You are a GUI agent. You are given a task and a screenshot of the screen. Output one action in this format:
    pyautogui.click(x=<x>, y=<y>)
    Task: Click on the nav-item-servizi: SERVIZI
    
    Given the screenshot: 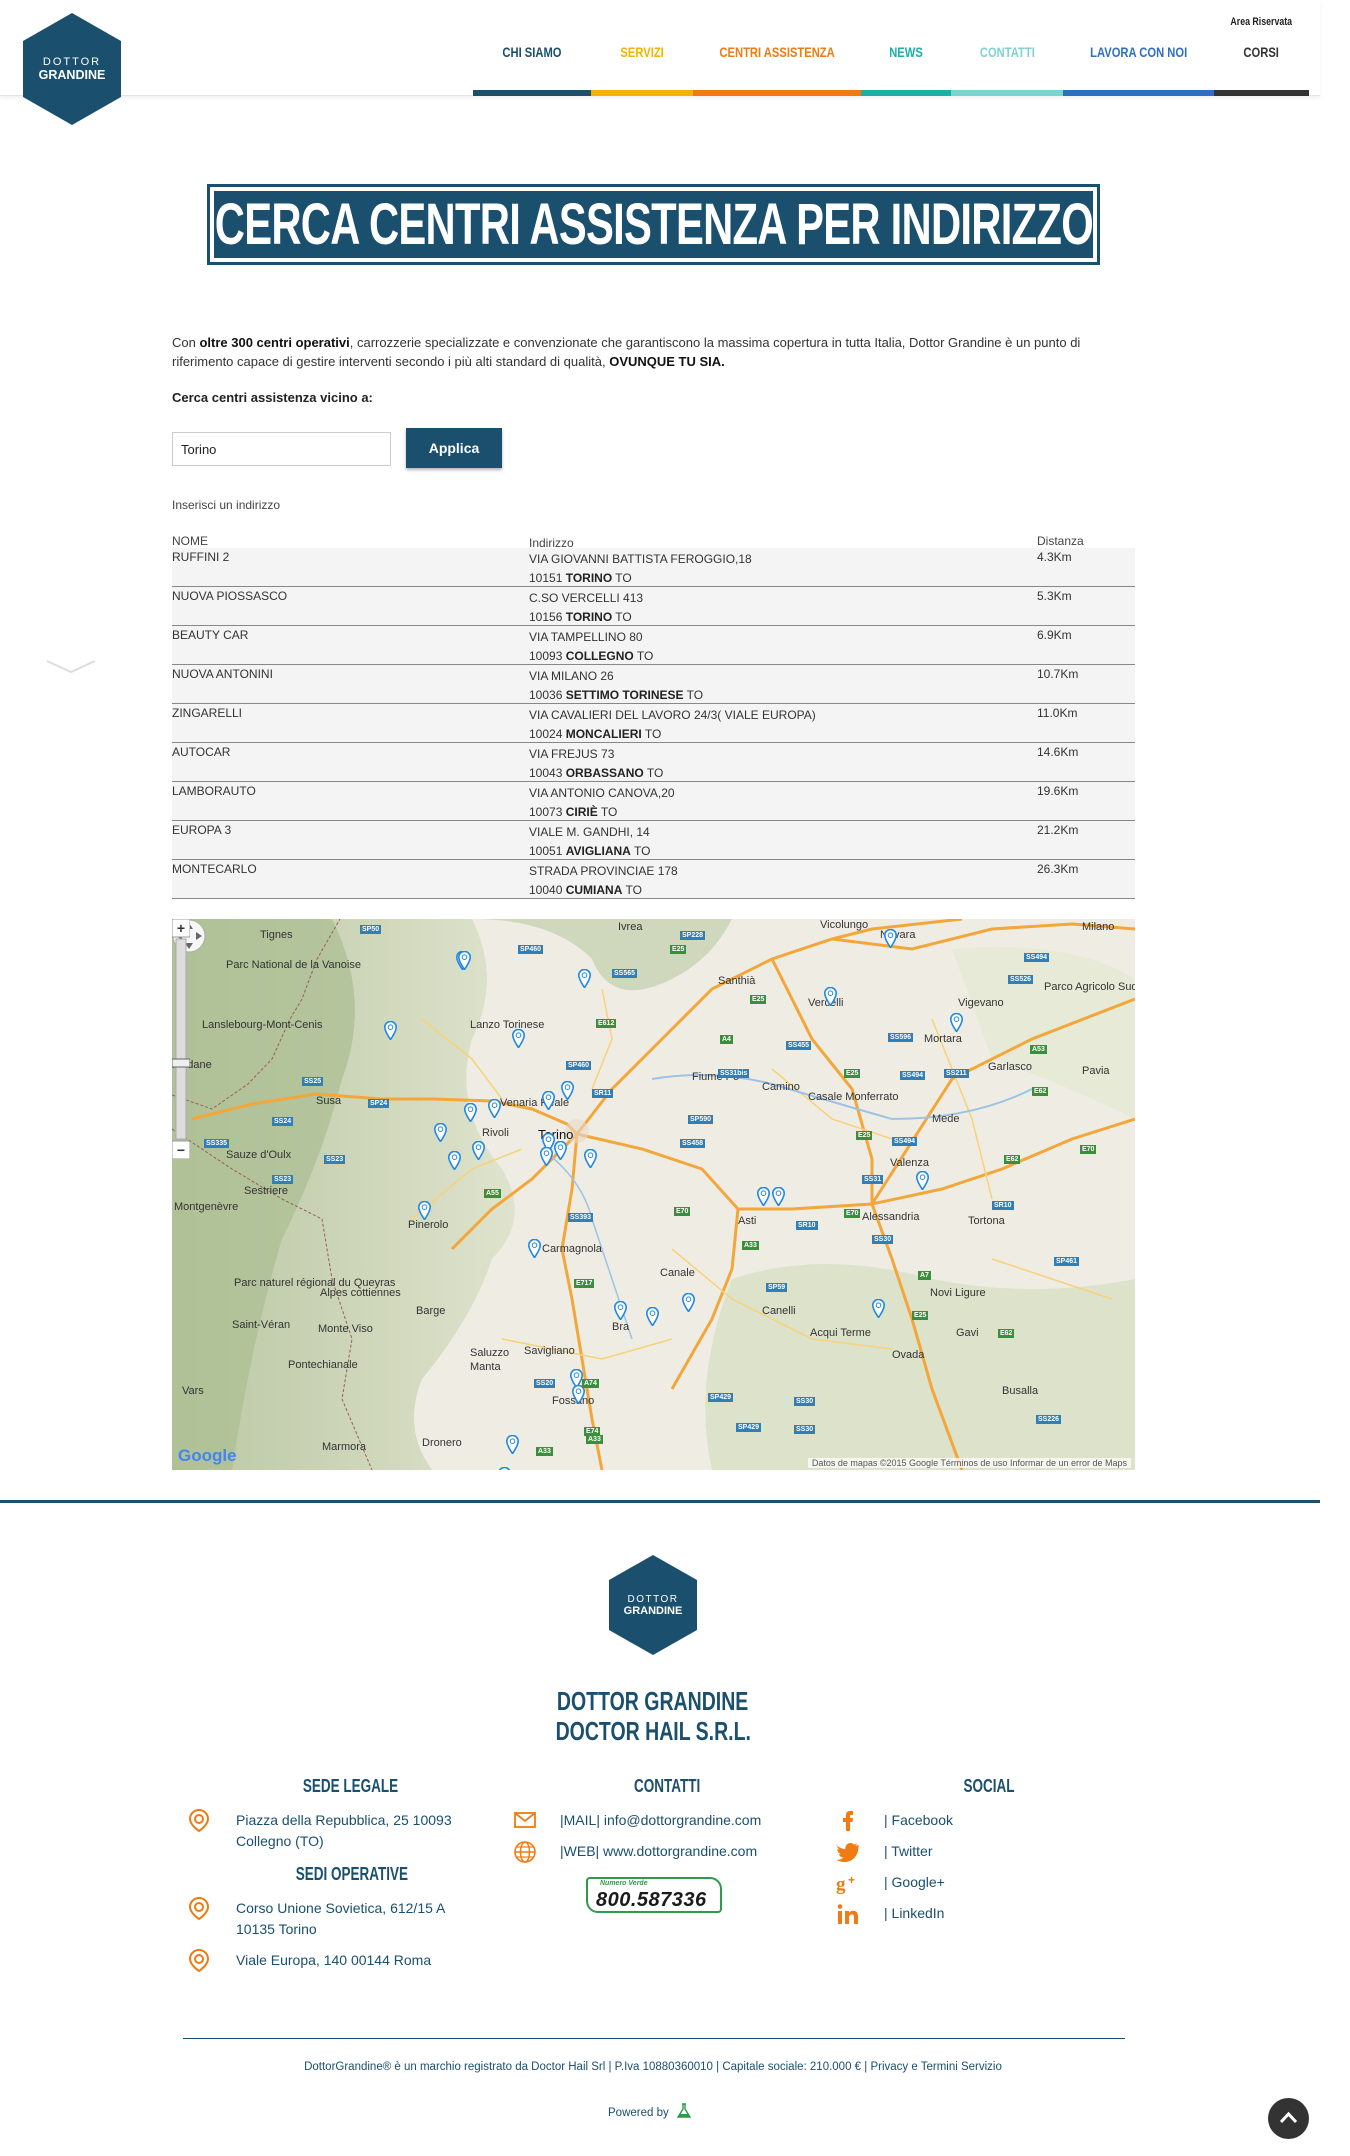 What is the action you would take?
    pyautogui.click(x=642, y=69)
    